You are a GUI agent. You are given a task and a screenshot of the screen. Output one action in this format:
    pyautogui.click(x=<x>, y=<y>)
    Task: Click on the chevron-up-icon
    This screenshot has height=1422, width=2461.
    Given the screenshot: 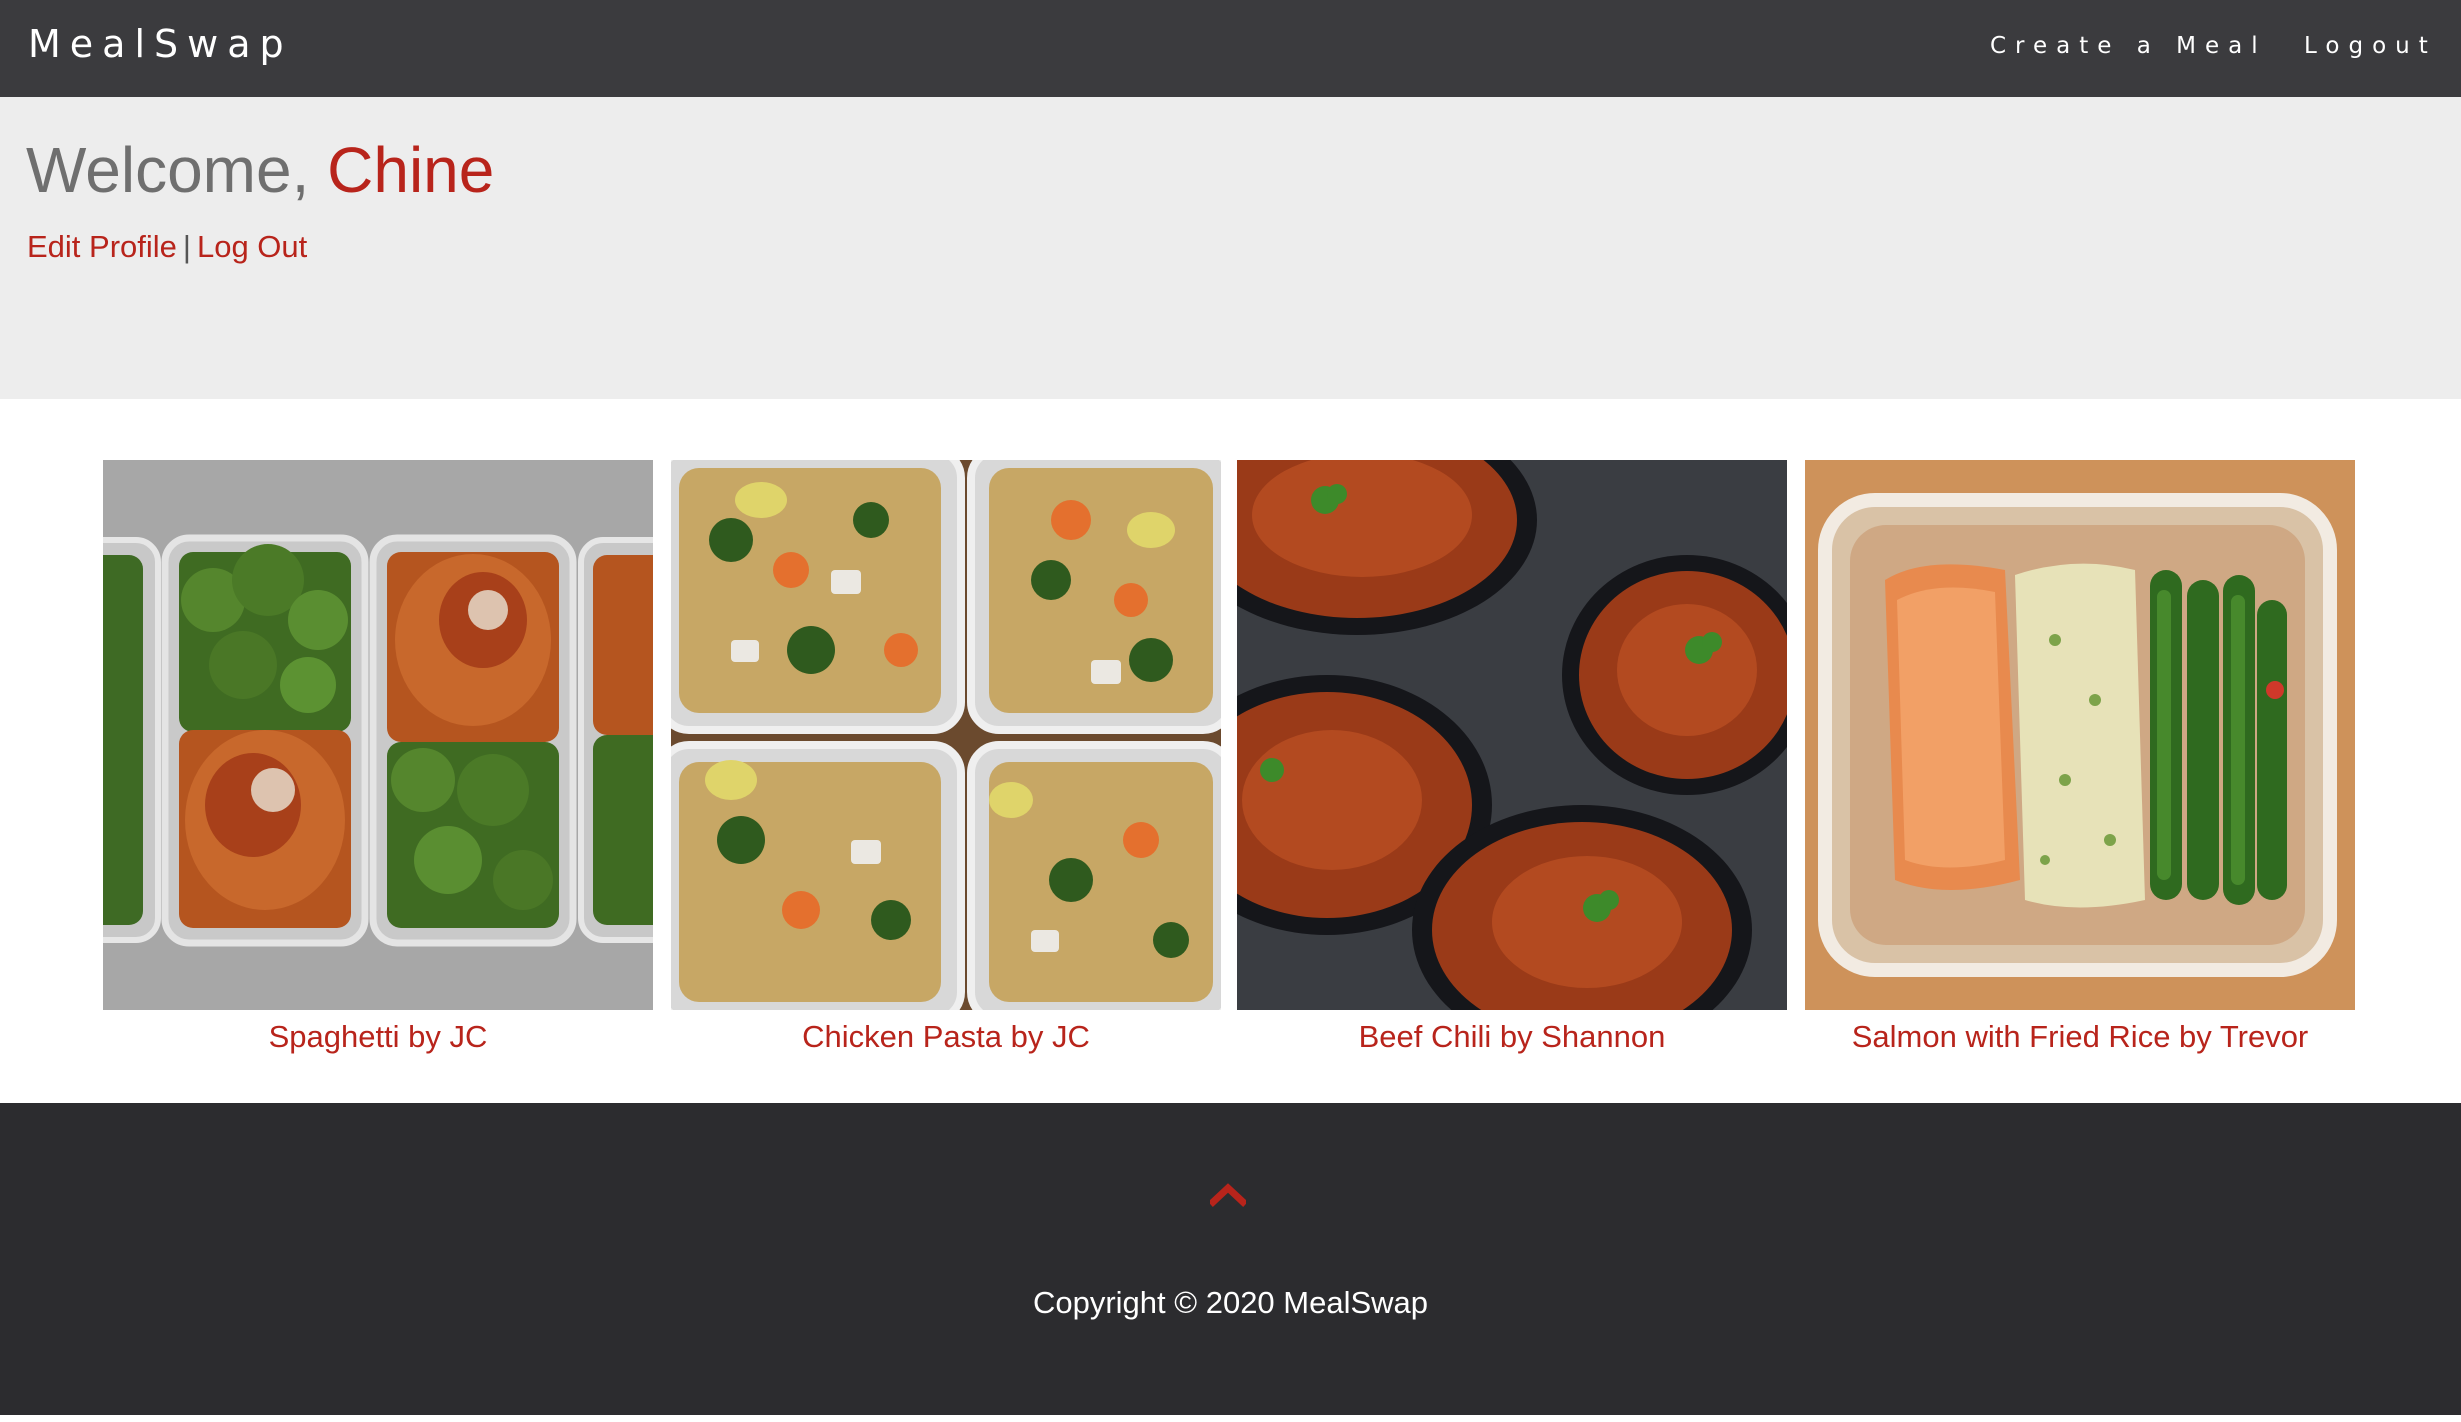 What is the action you would take?
    pyautogui.click(x=1228, y=1194)
    